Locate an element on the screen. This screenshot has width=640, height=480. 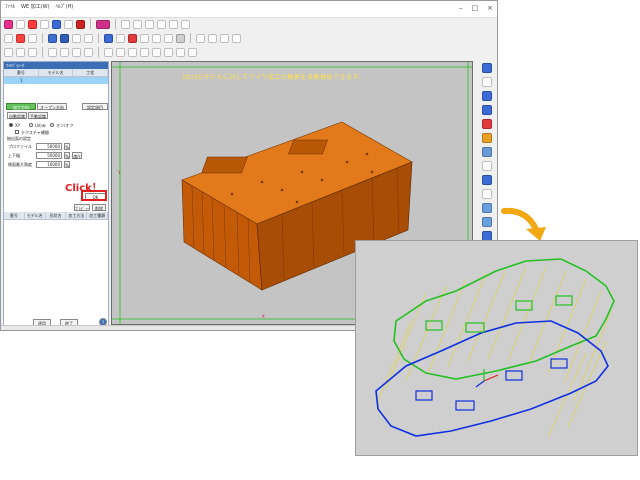
dim-radius-icon is located at coordinates (64, 52).